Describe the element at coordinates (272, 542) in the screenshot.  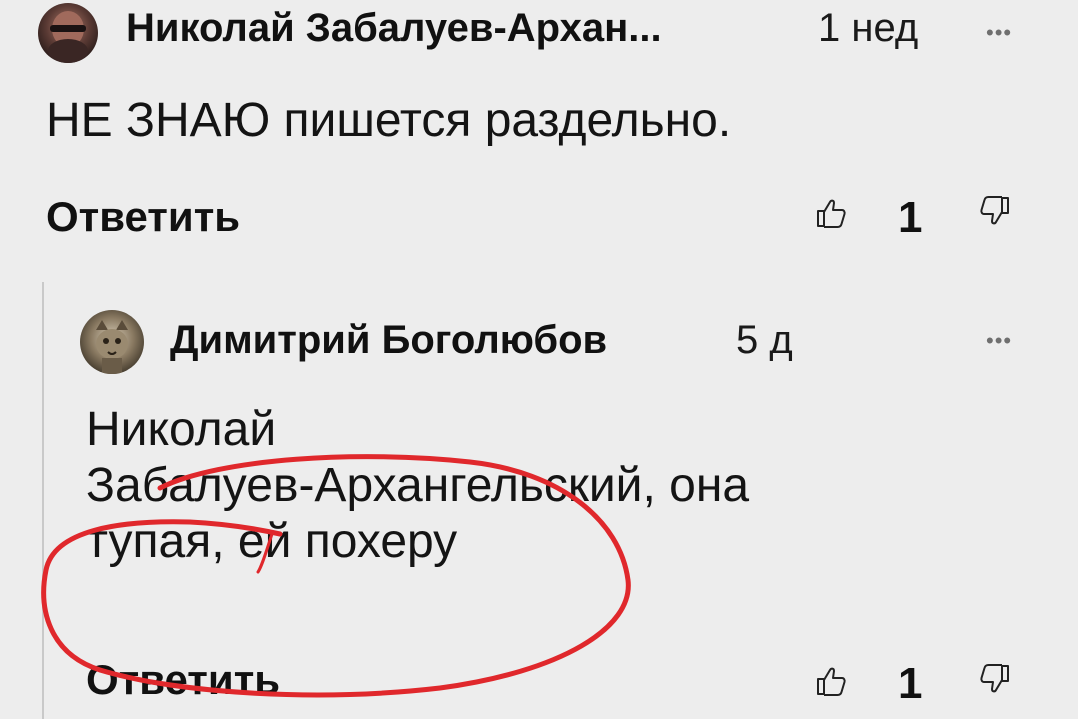
I see `comment-text-line: тупая, ей похеру` at that location.